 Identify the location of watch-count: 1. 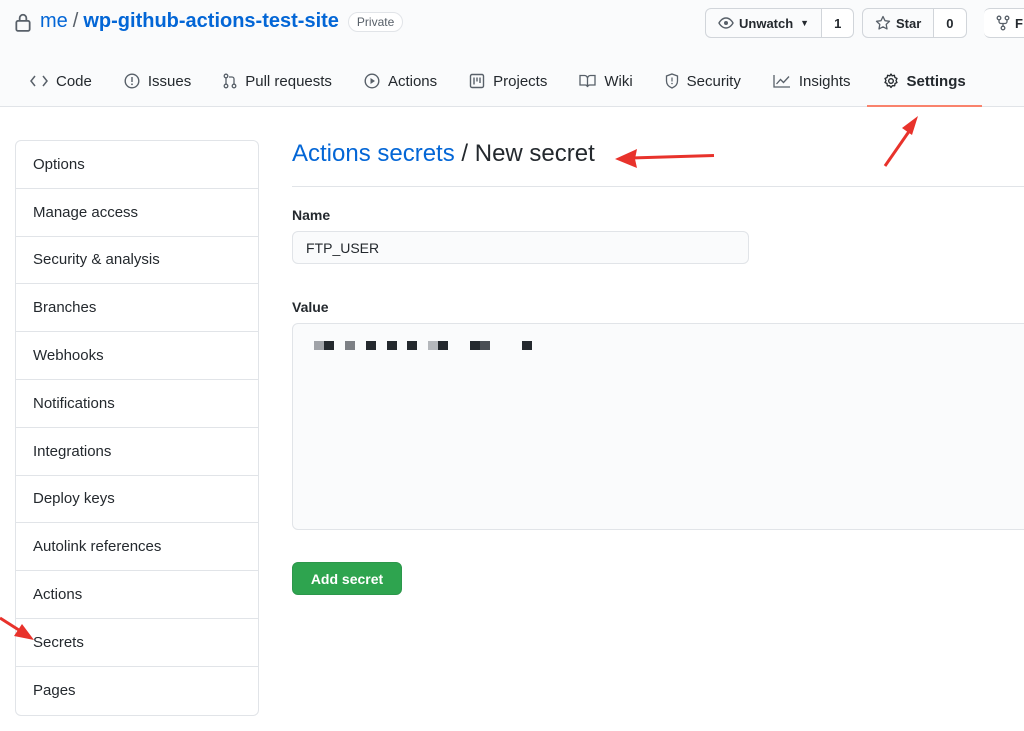
(838, 23).